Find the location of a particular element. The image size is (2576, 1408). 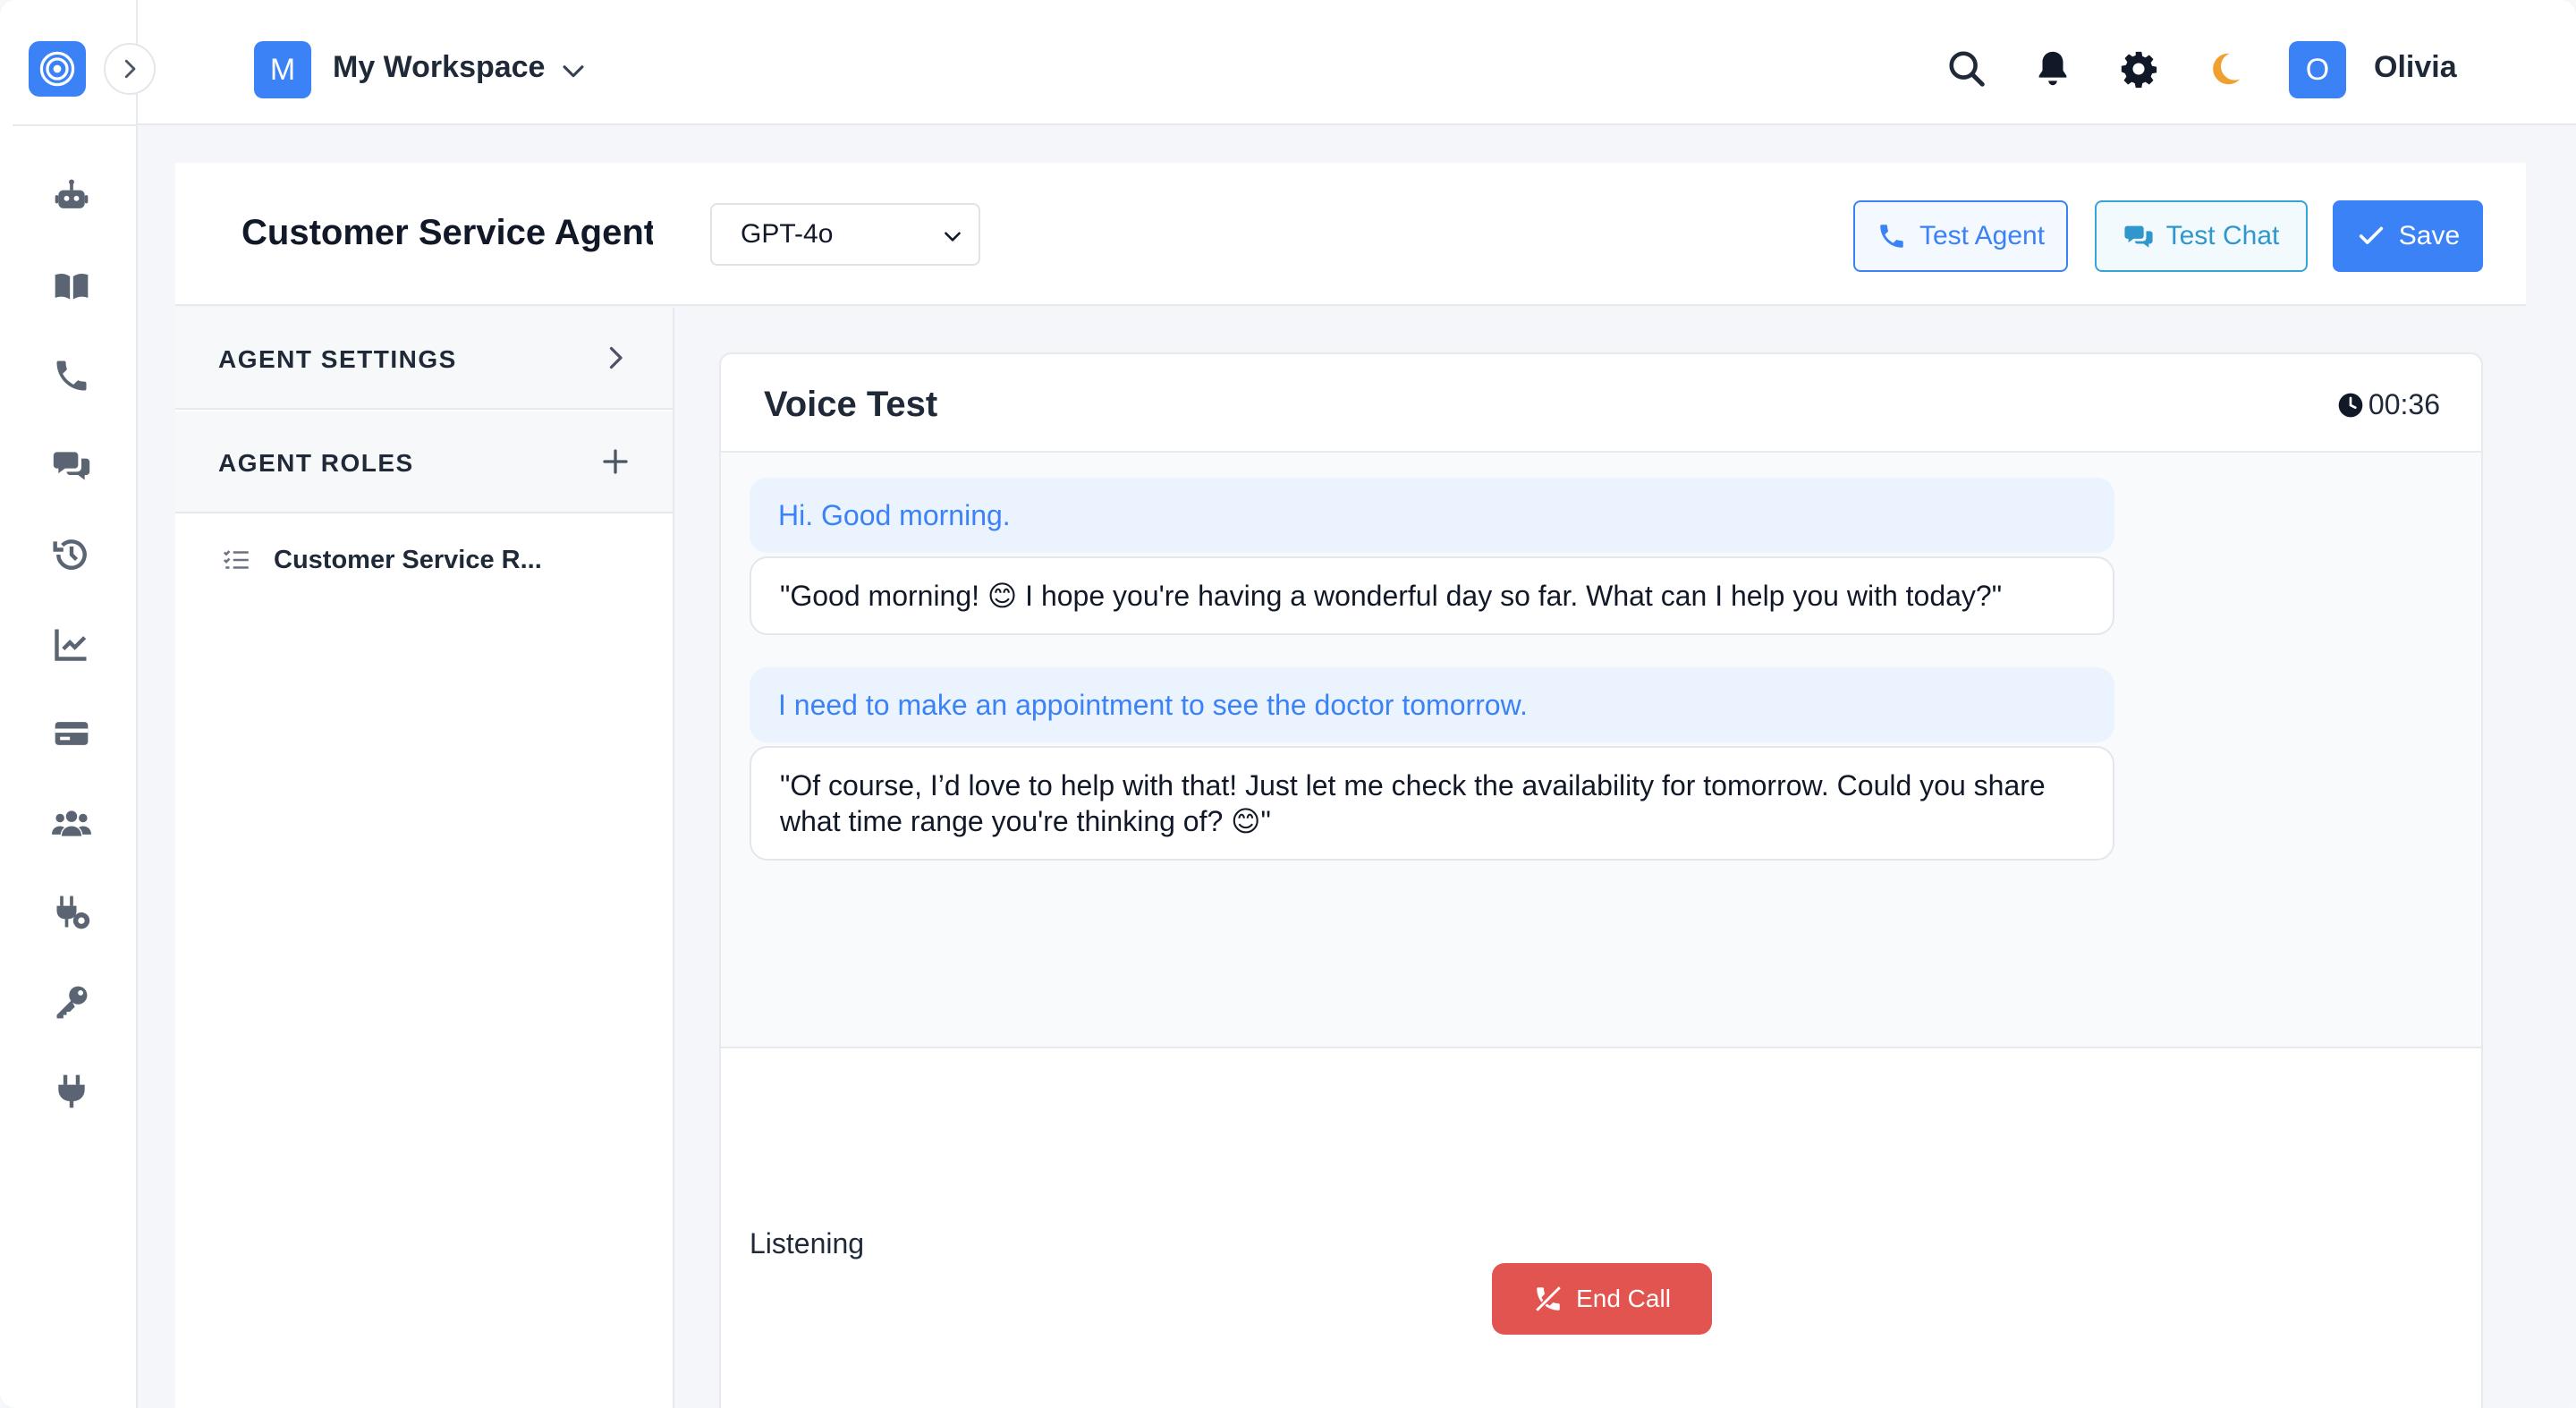

user-name: Olivia is located at coordinates (2415, 67).